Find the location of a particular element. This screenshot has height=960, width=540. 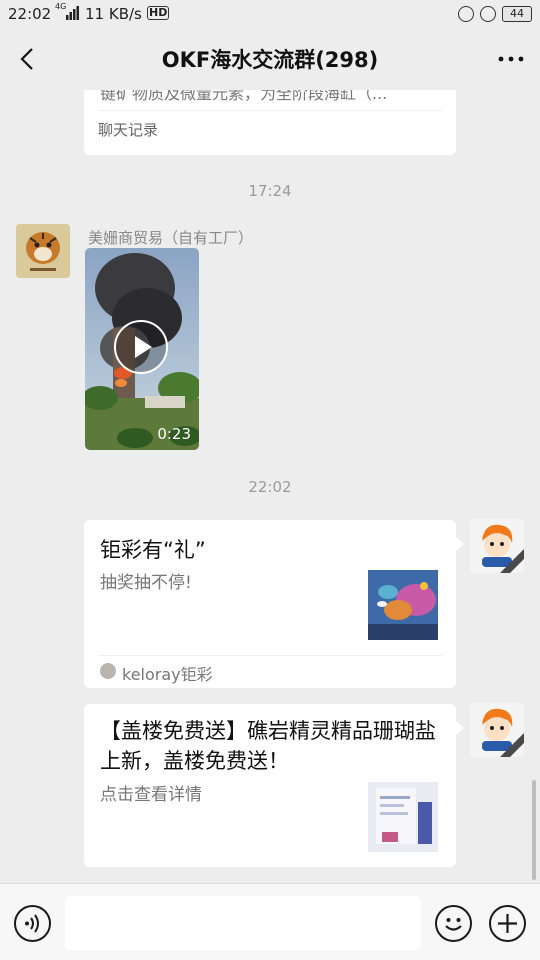

link-description: 抽奖抽不停! is located at coordinates (146, 583).